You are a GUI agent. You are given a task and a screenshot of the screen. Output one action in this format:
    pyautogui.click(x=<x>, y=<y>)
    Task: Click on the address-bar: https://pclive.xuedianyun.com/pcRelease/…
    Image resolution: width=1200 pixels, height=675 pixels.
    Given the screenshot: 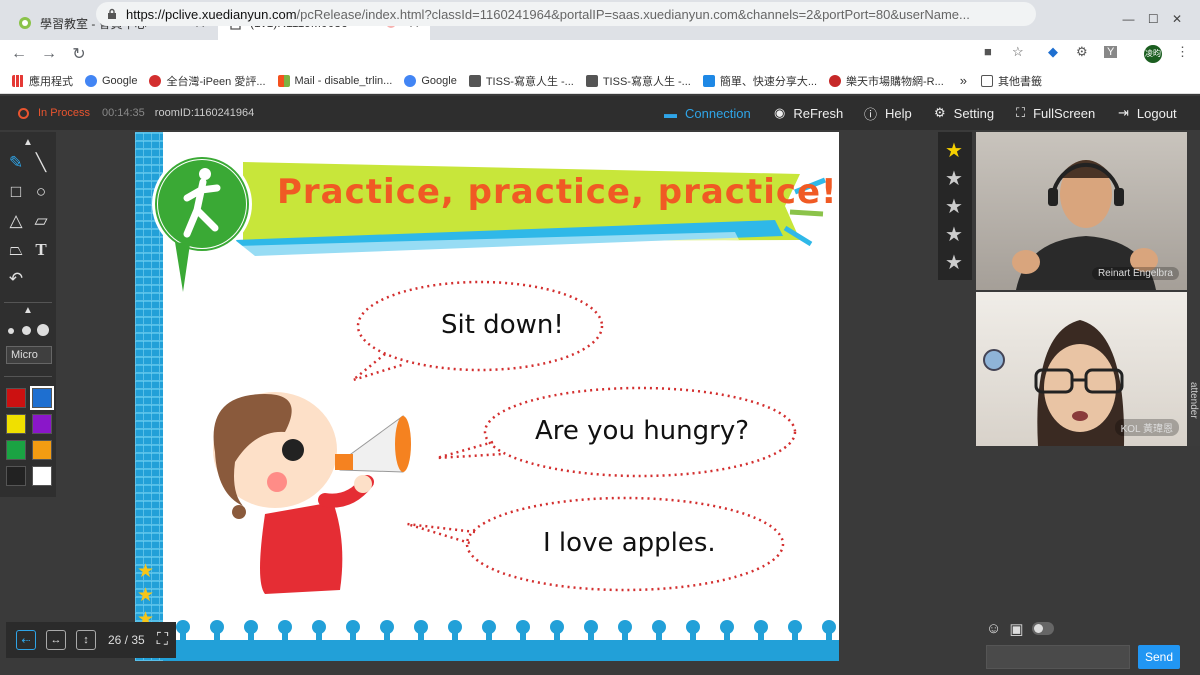 What is the action you would take?
    pyautogui.click(x=566, y=14)
    